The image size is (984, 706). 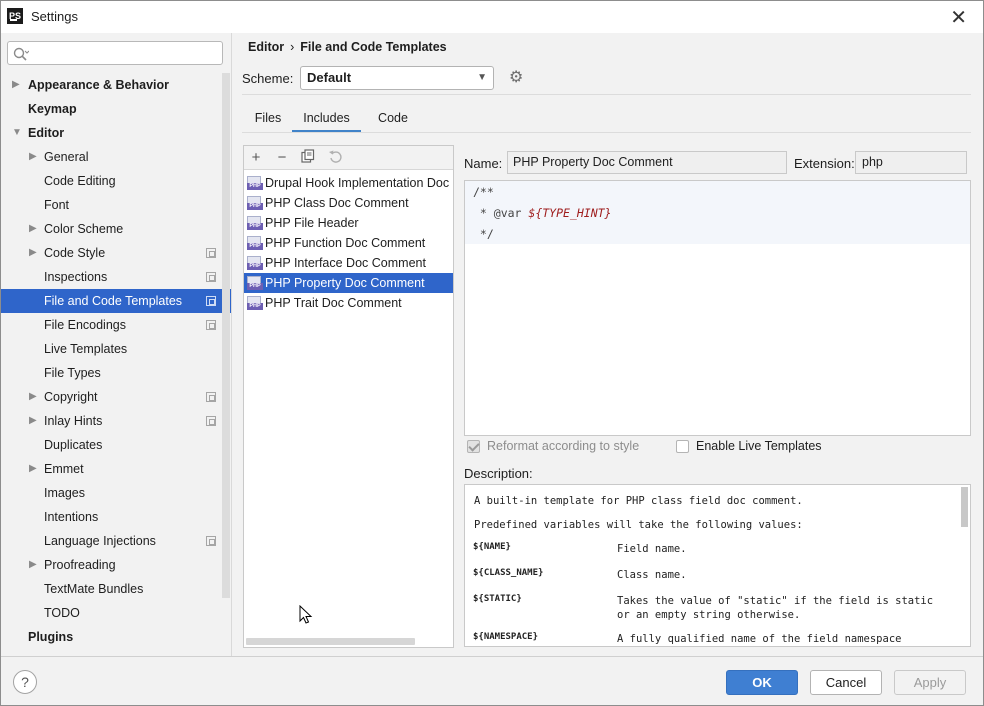 What do you see at coordinates (606, 94) in the screenshot?
I see `divider` at bounding box center [606, 94].